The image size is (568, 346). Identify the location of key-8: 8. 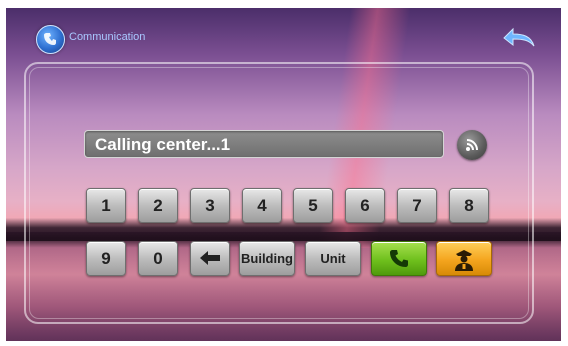
(469, 205).